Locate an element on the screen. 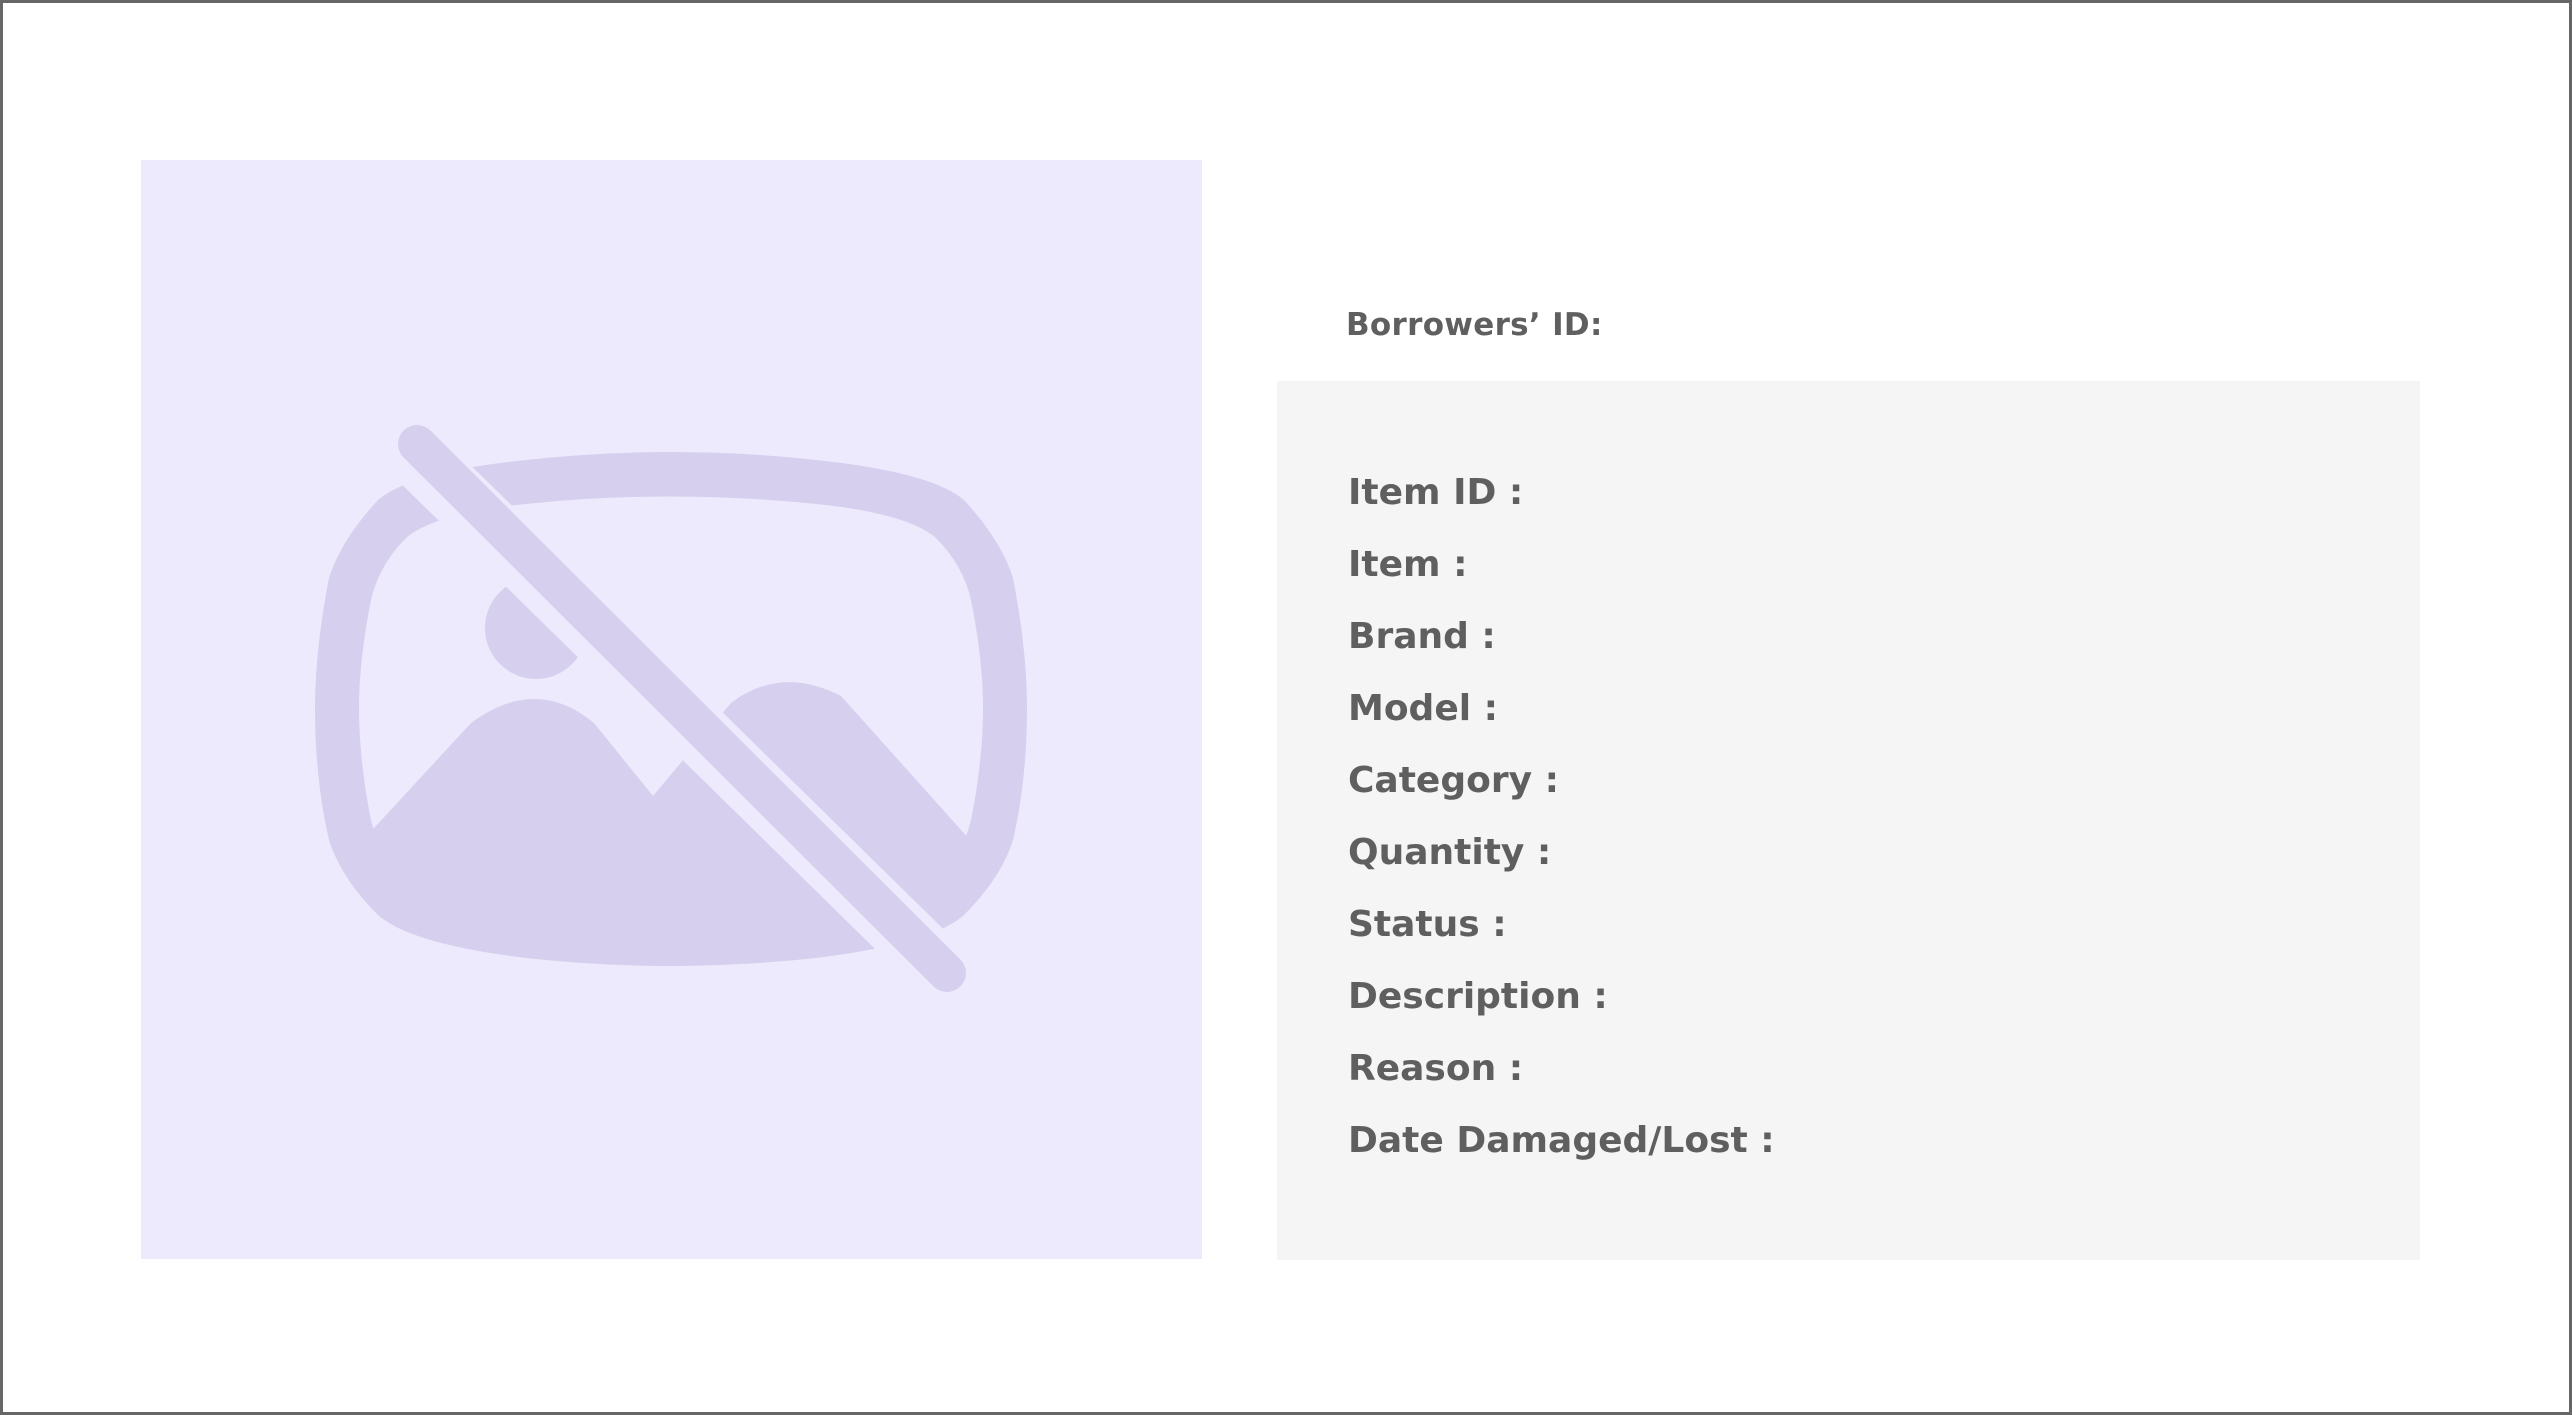  category-label: Category : is located at coordinates (1453, 780).